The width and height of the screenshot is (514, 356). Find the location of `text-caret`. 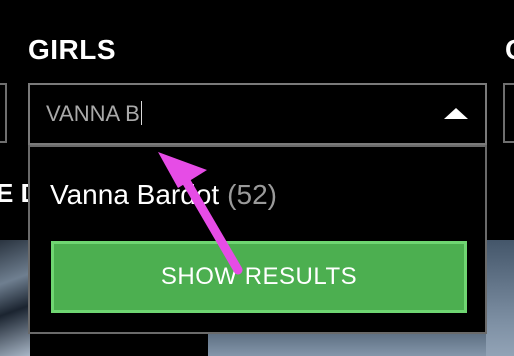

text-caret is located at coordinates (141, 113).